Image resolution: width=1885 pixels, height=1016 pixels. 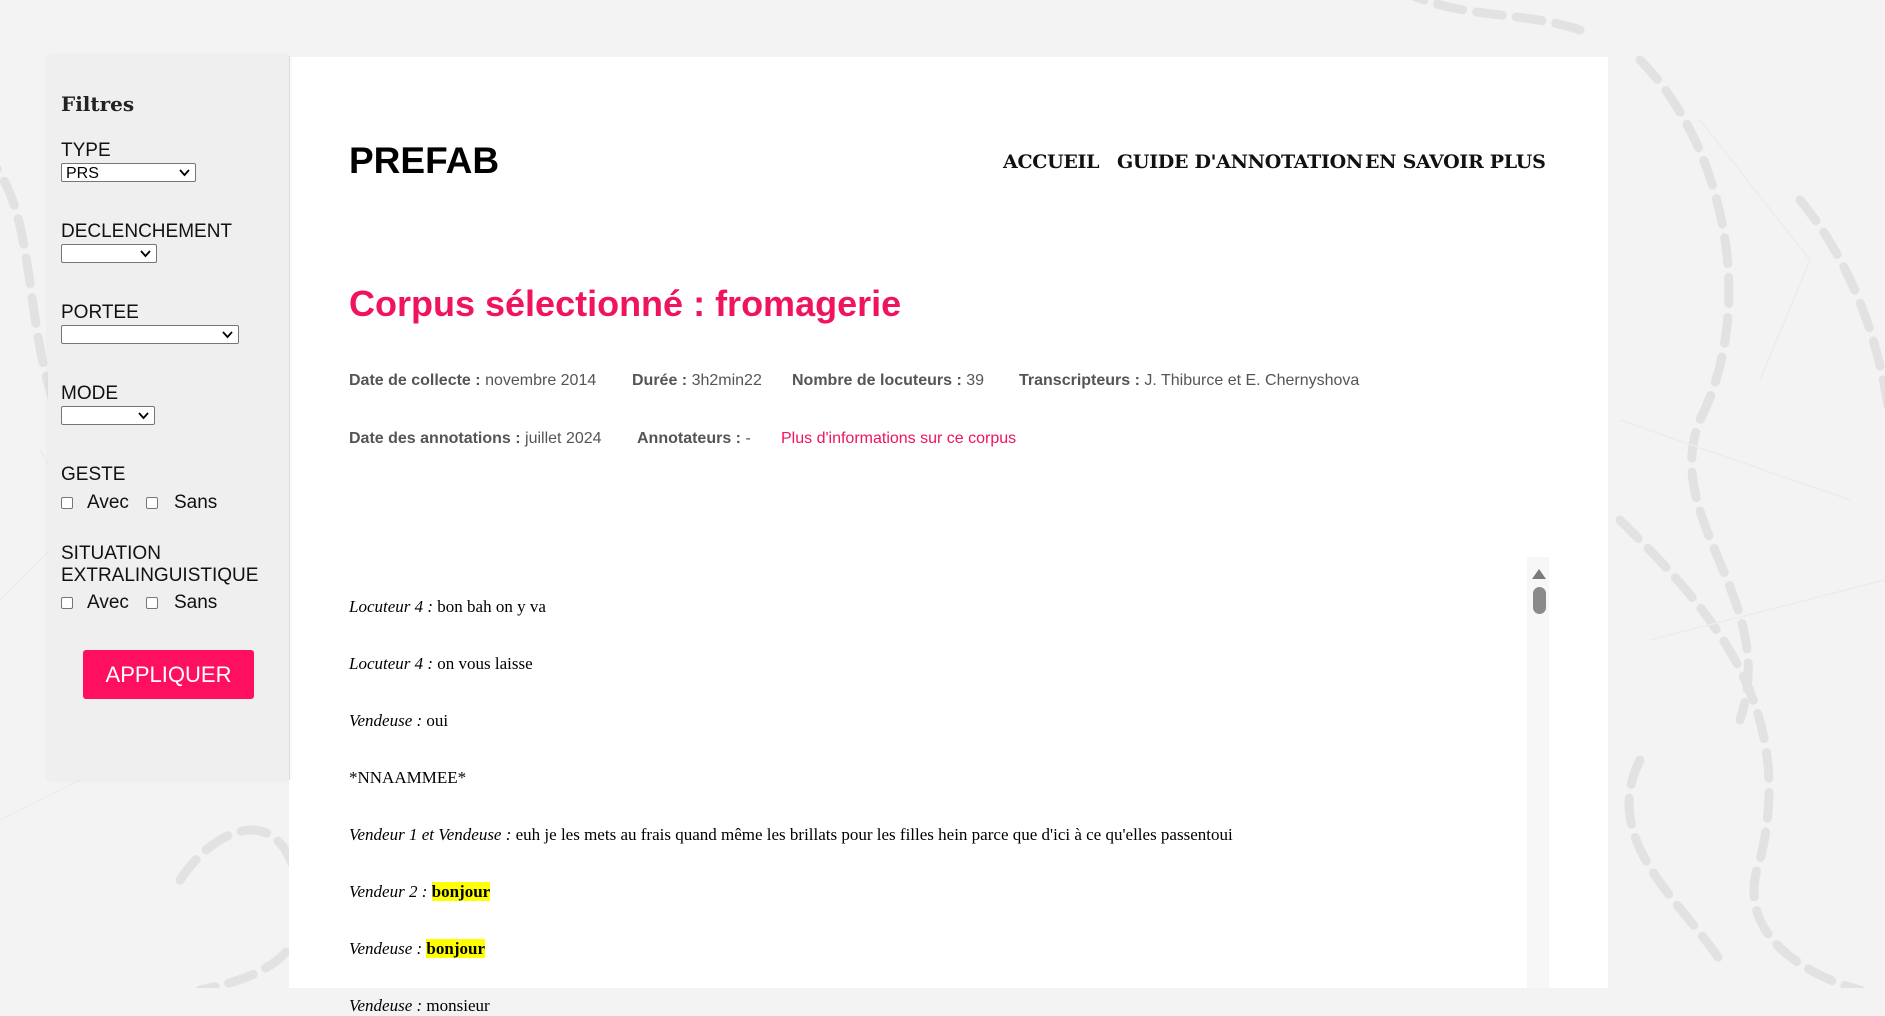 I want to click on meta-date-collecte-value: novembre 2014, so click(x=541, y=380).